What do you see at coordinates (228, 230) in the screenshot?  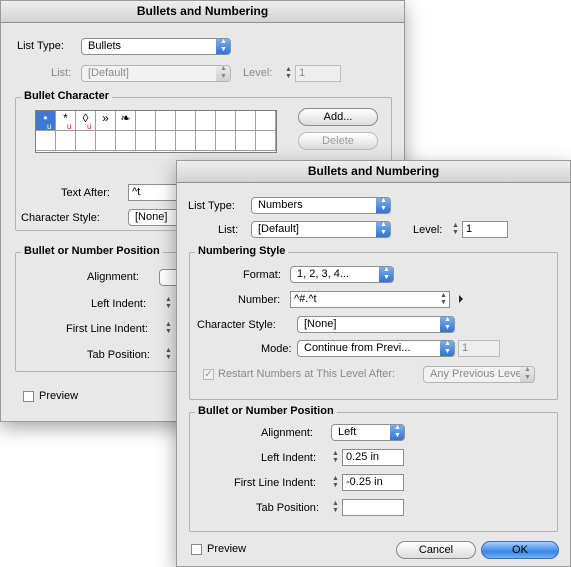 I see `front-list-label: List:` at bounding box center [228, 230].